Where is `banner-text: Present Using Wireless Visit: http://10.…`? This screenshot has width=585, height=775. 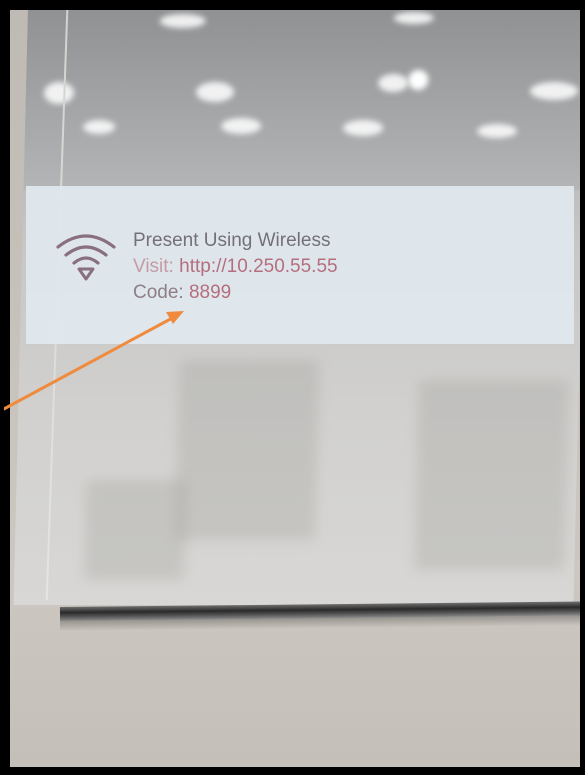
banner-text: Present Using Wireless Visit: http://10.… is located at coordinates (235, 267).